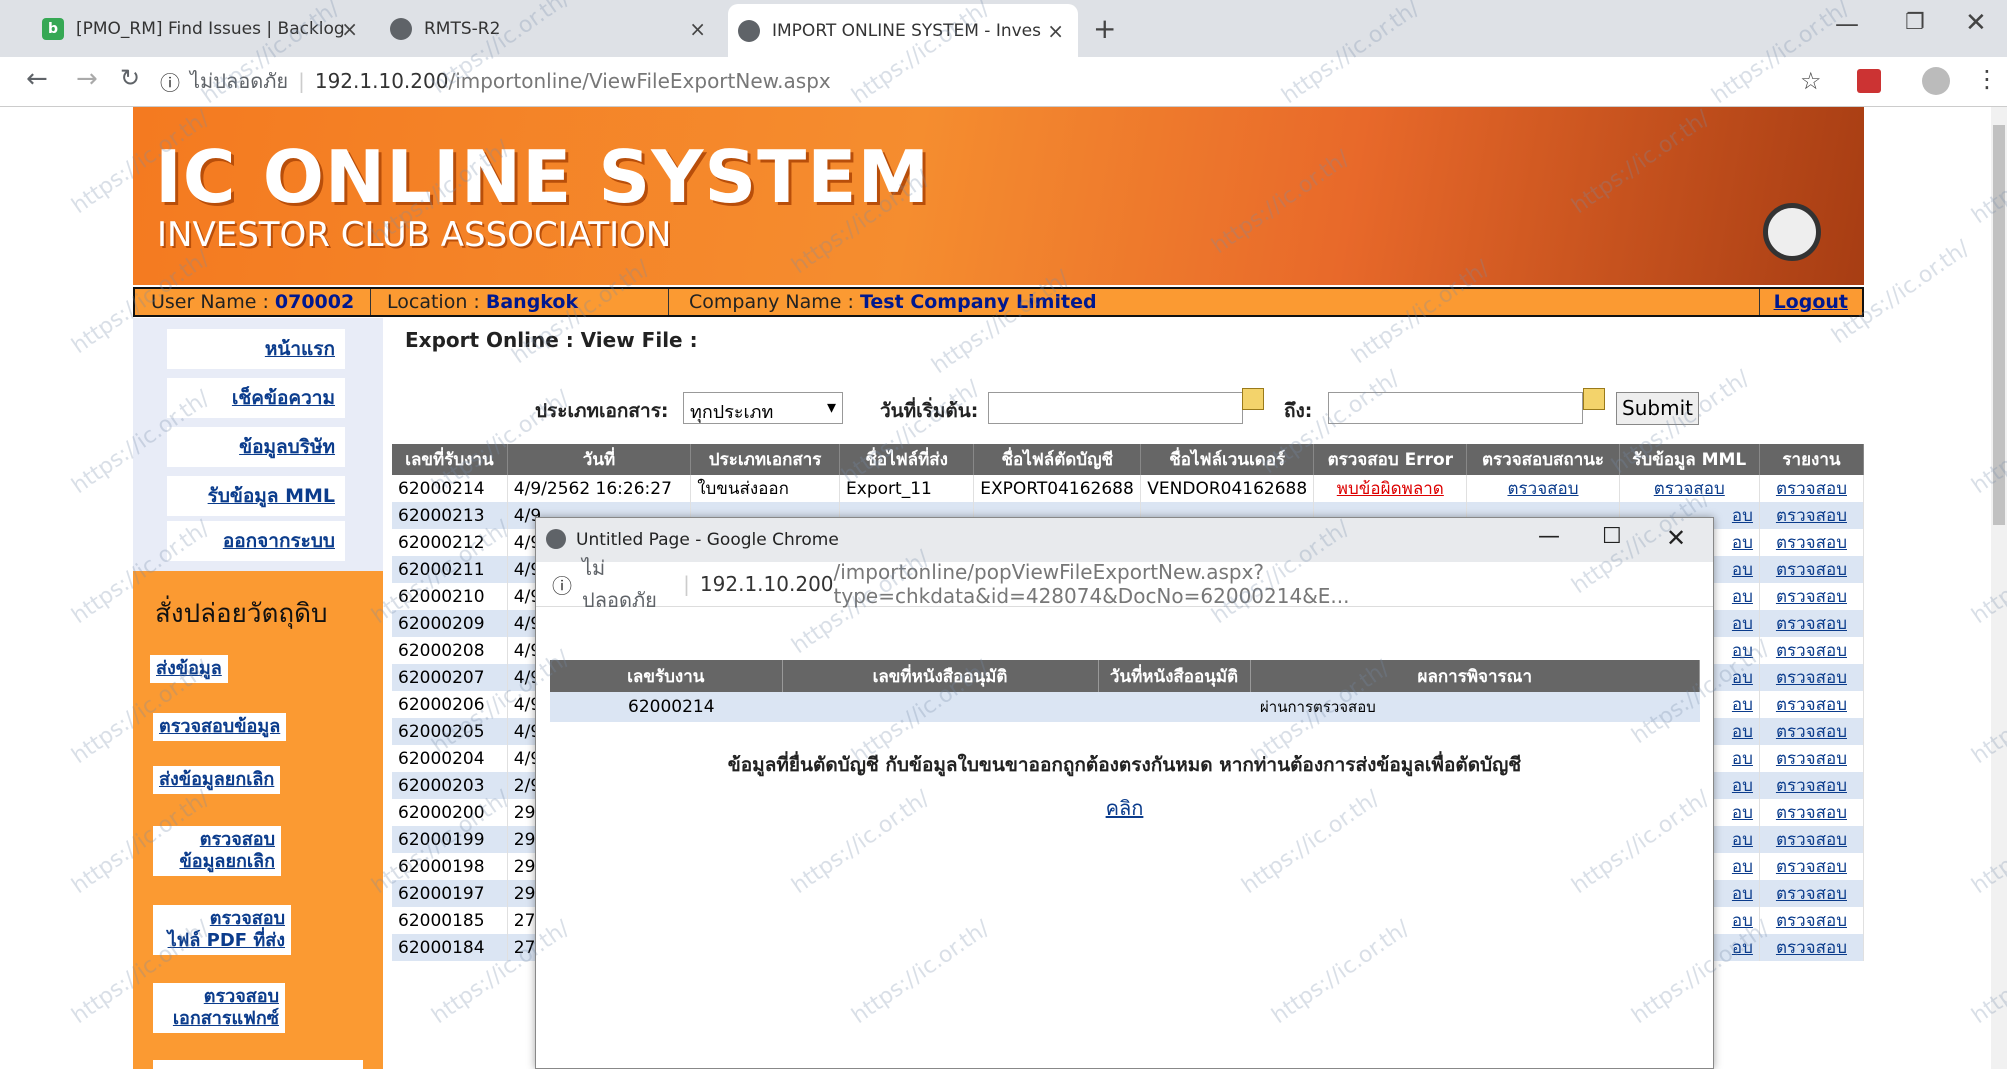 This screenshot has height=1069, width=2007. What do you see at coordinates (551, 340) in the screenshot?
I see `page-title: Export Online : View File :` at bounding box center [551, 340].